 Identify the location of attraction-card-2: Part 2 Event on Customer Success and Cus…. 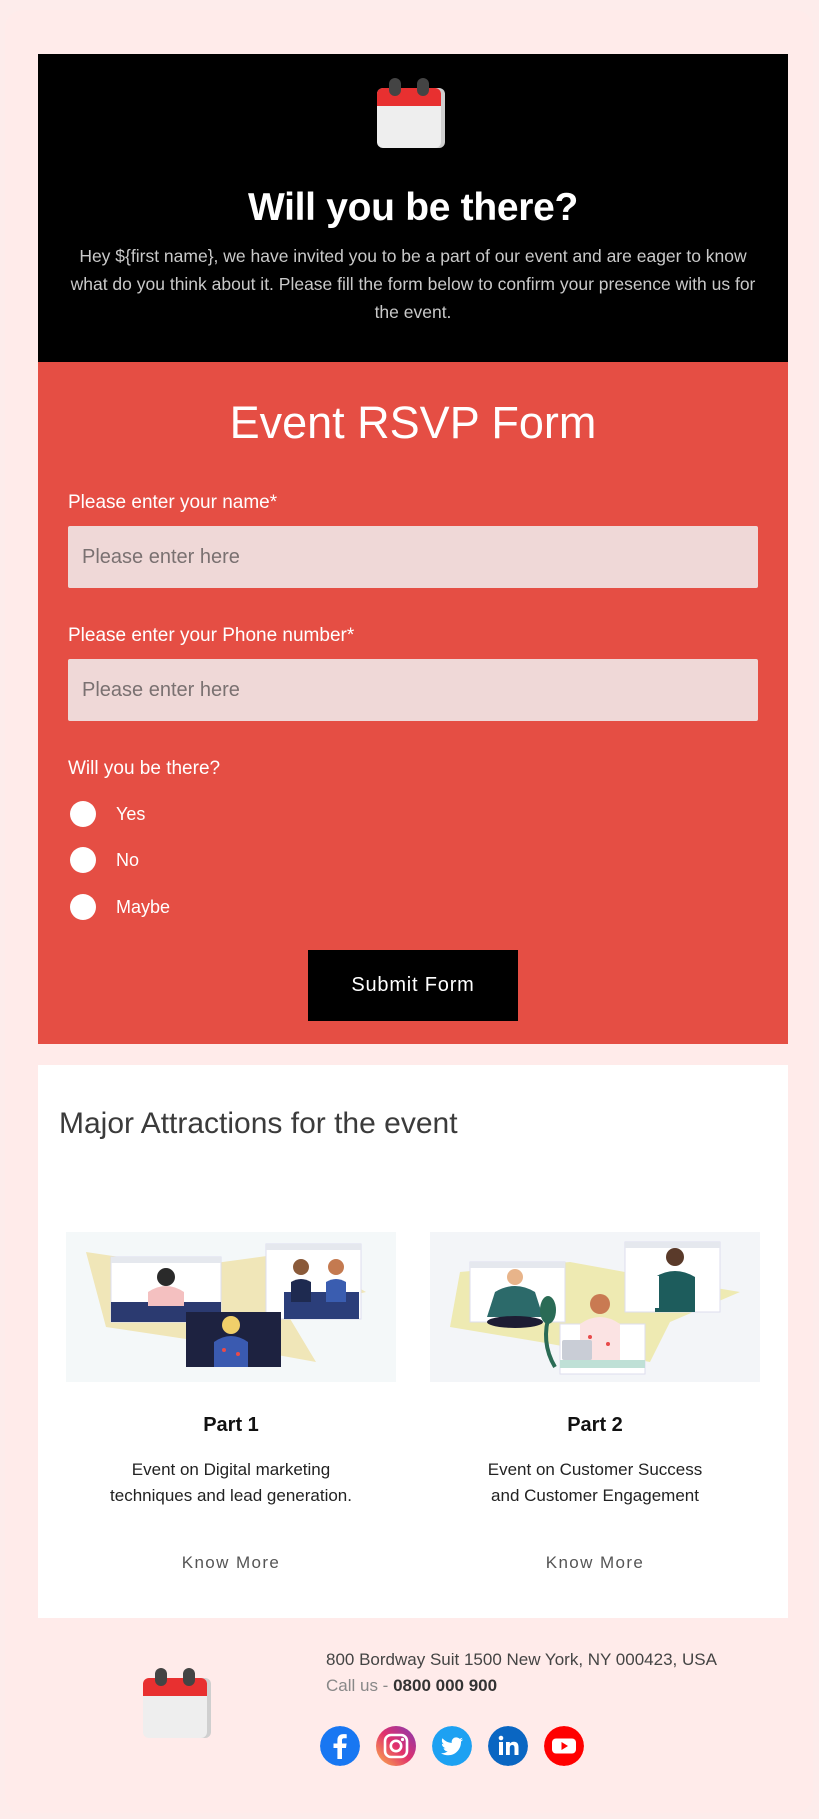
(595, 1402).